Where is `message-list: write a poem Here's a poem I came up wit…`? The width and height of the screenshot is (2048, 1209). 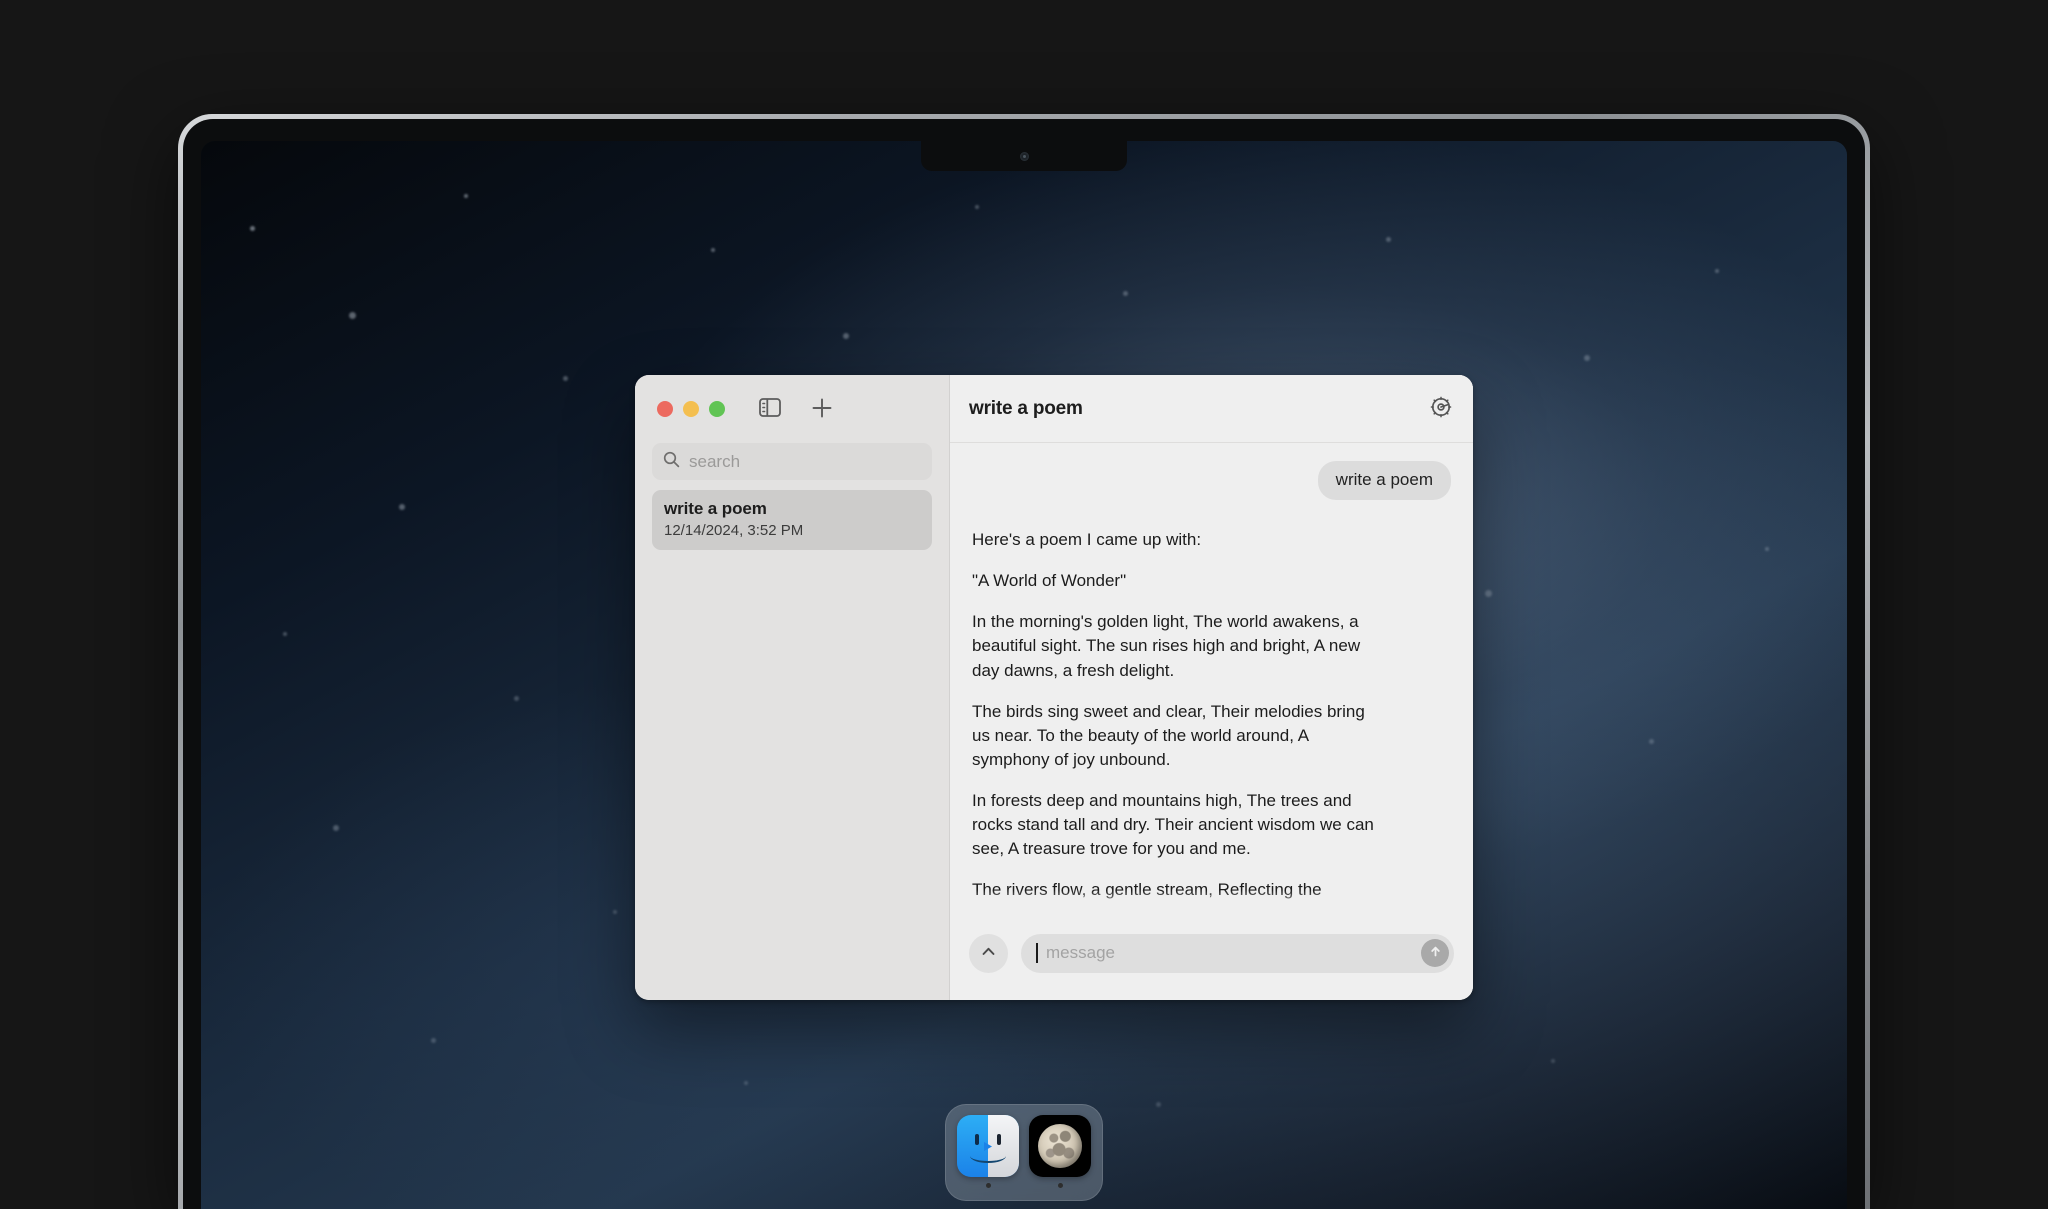 message-list: write a poem Here's a poem I came up wit… is located at coordinates (1211, 683).